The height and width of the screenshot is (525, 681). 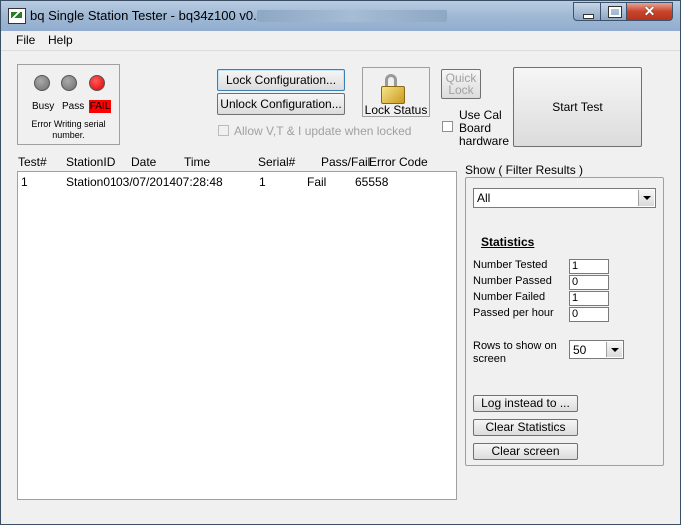 I want to click on lock-status-button: Lock Status, so click(x=396, y=92).